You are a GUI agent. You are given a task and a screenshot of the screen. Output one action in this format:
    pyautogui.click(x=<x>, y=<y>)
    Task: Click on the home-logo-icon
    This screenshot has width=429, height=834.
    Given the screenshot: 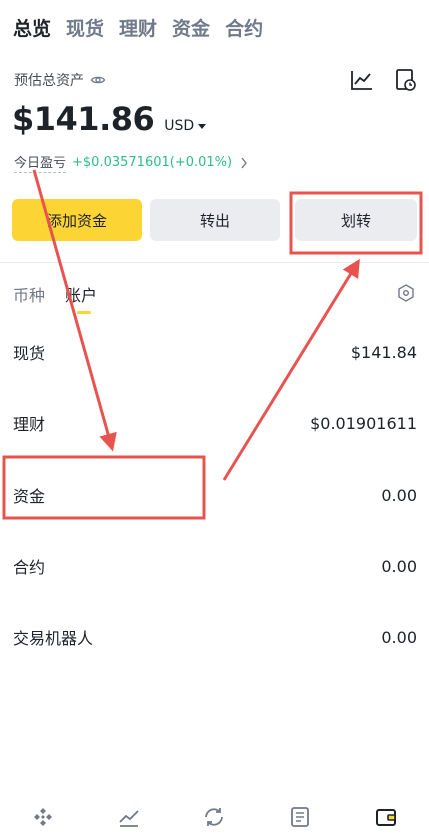 What is the action you would take?
    pyautogui.click(x=43, y=817)
    